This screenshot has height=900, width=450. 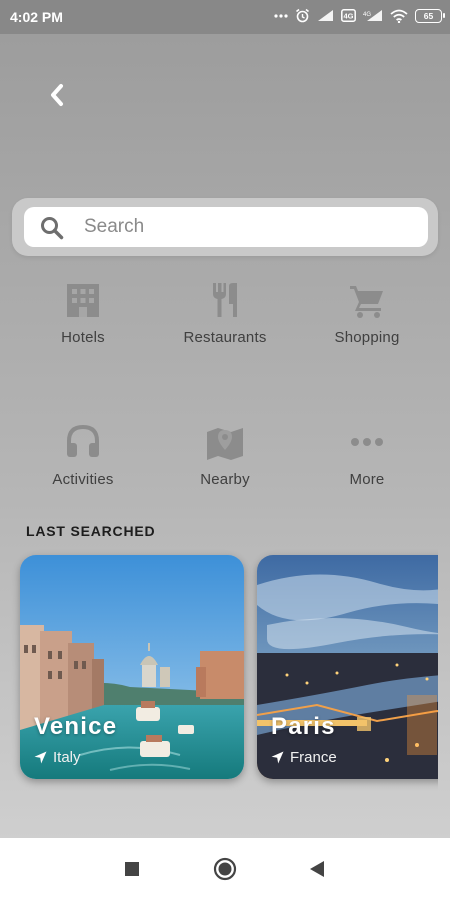 I want to click on search-icon, so click(x=52, y=228).